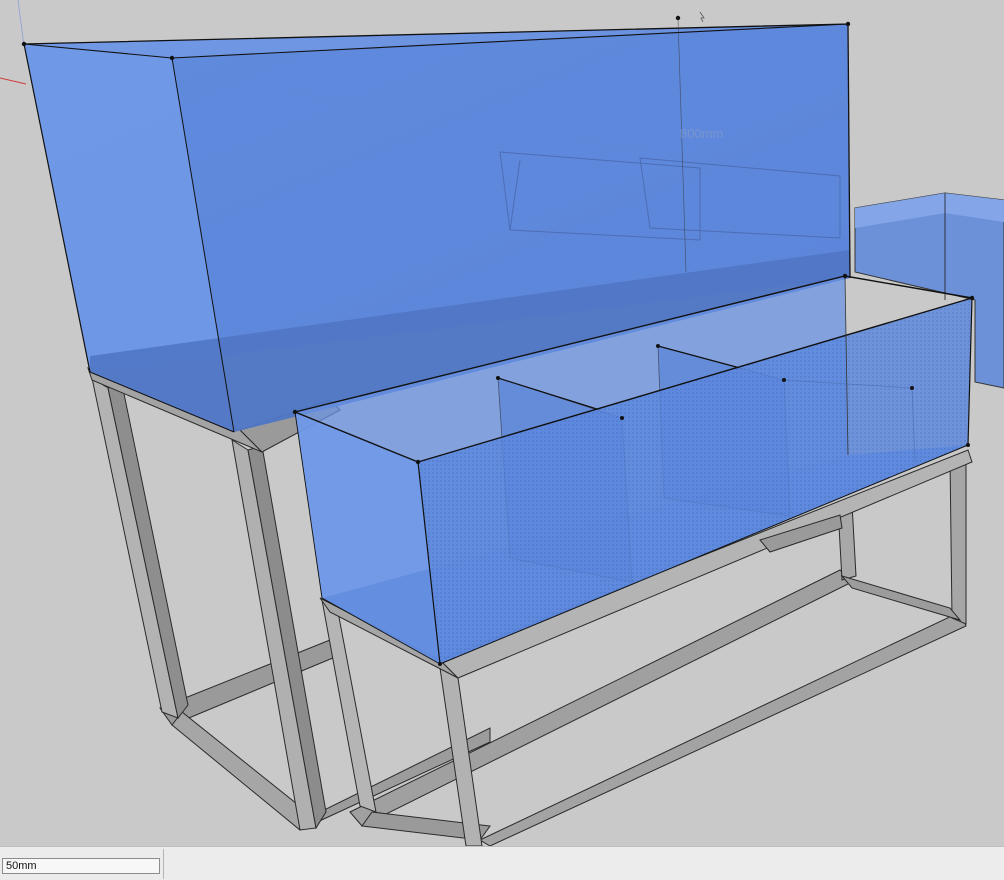 The height and width of the screenshot is (880, 1004). Describe the element at coordinates (502, 863) in the screenshot. I see `status-bar` at that location.